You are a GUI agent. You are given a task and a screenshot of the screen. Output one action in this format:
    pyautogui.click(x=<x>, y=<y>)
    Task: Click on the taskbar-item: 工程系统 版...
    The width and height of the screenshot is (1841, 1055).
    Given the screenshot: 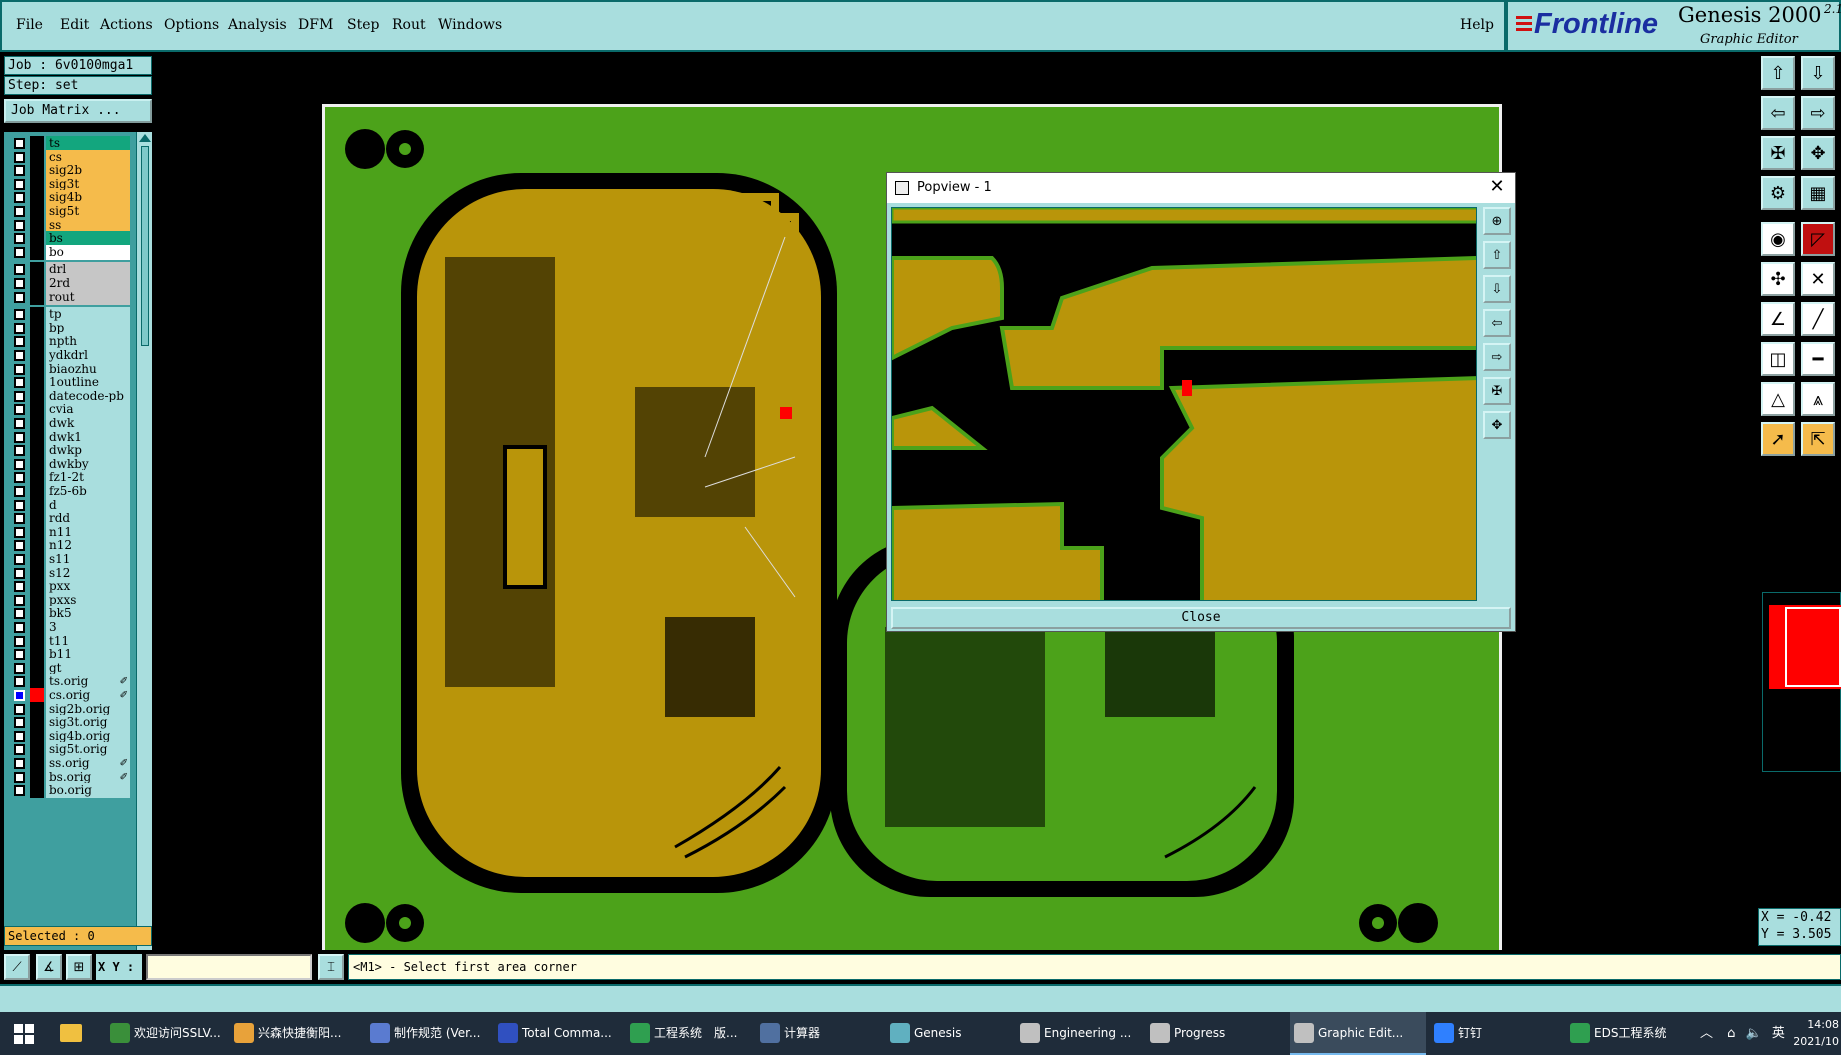 What is the action you would take?
    pyautogui.click(x=689, y=1033)
    